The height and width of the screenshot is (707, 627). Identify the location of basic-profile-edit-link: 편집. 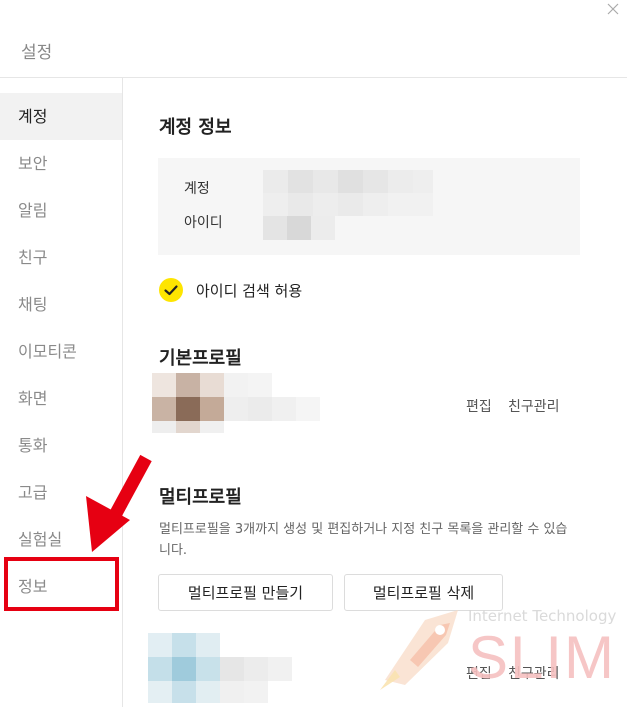
(479, 406).